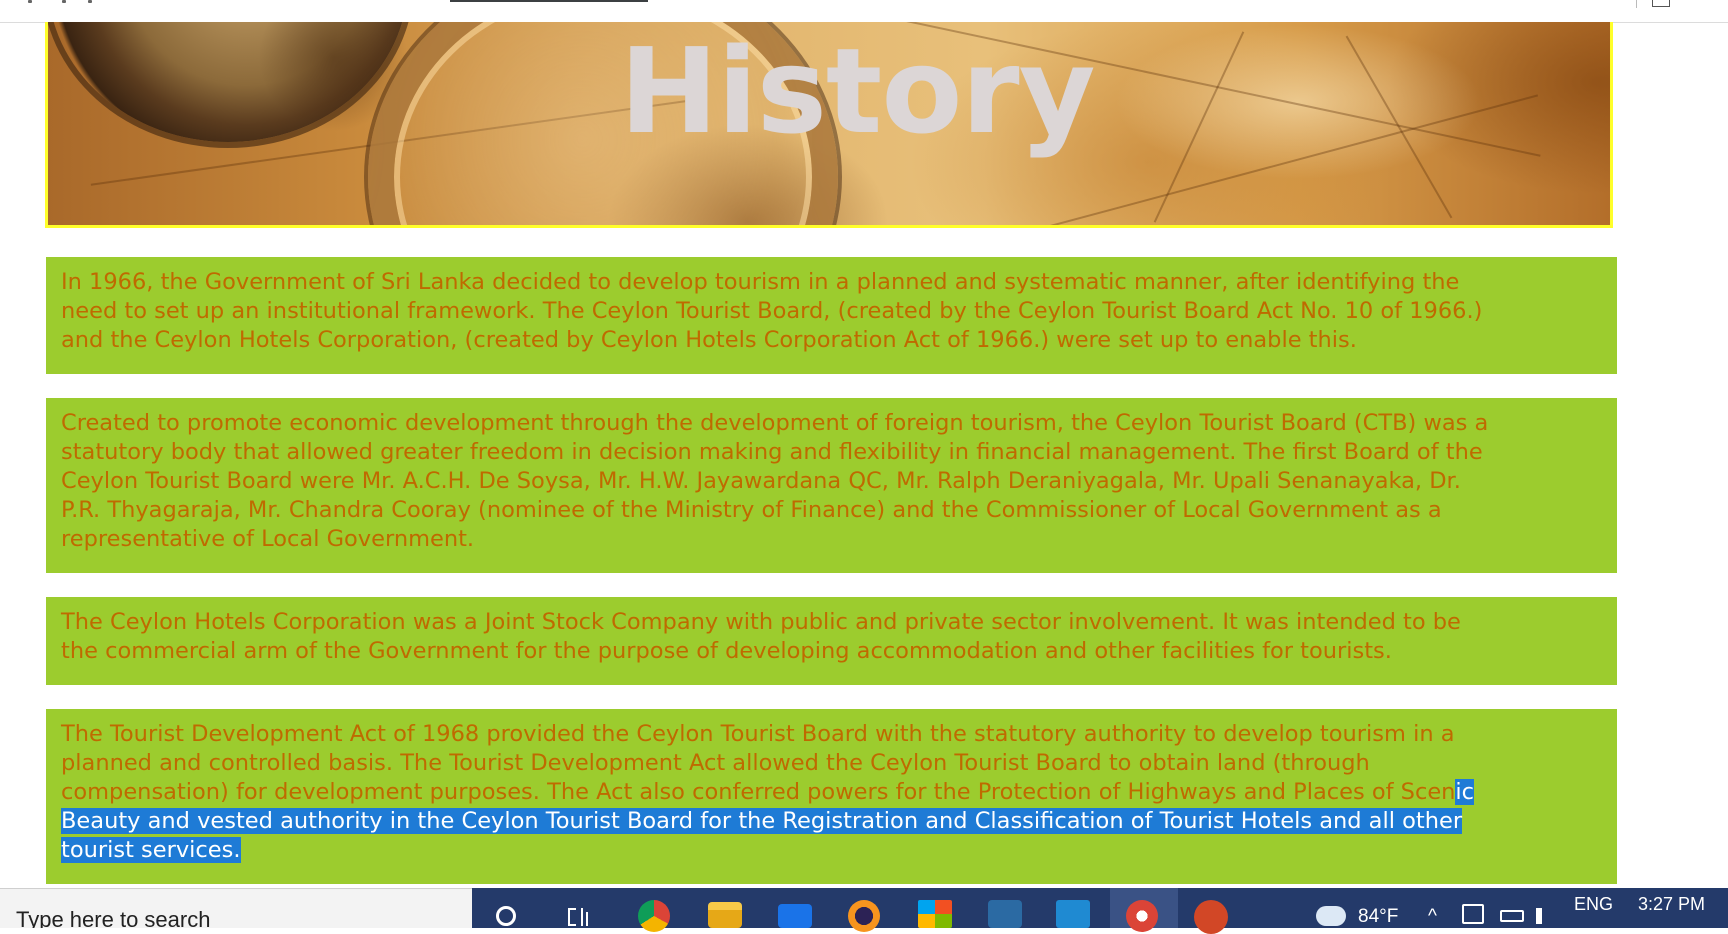  What do you see at coordinates (1671, 904) in the screenshot?
I see `clock-time: 3:27 PM` at bounding box center [1671, 904].